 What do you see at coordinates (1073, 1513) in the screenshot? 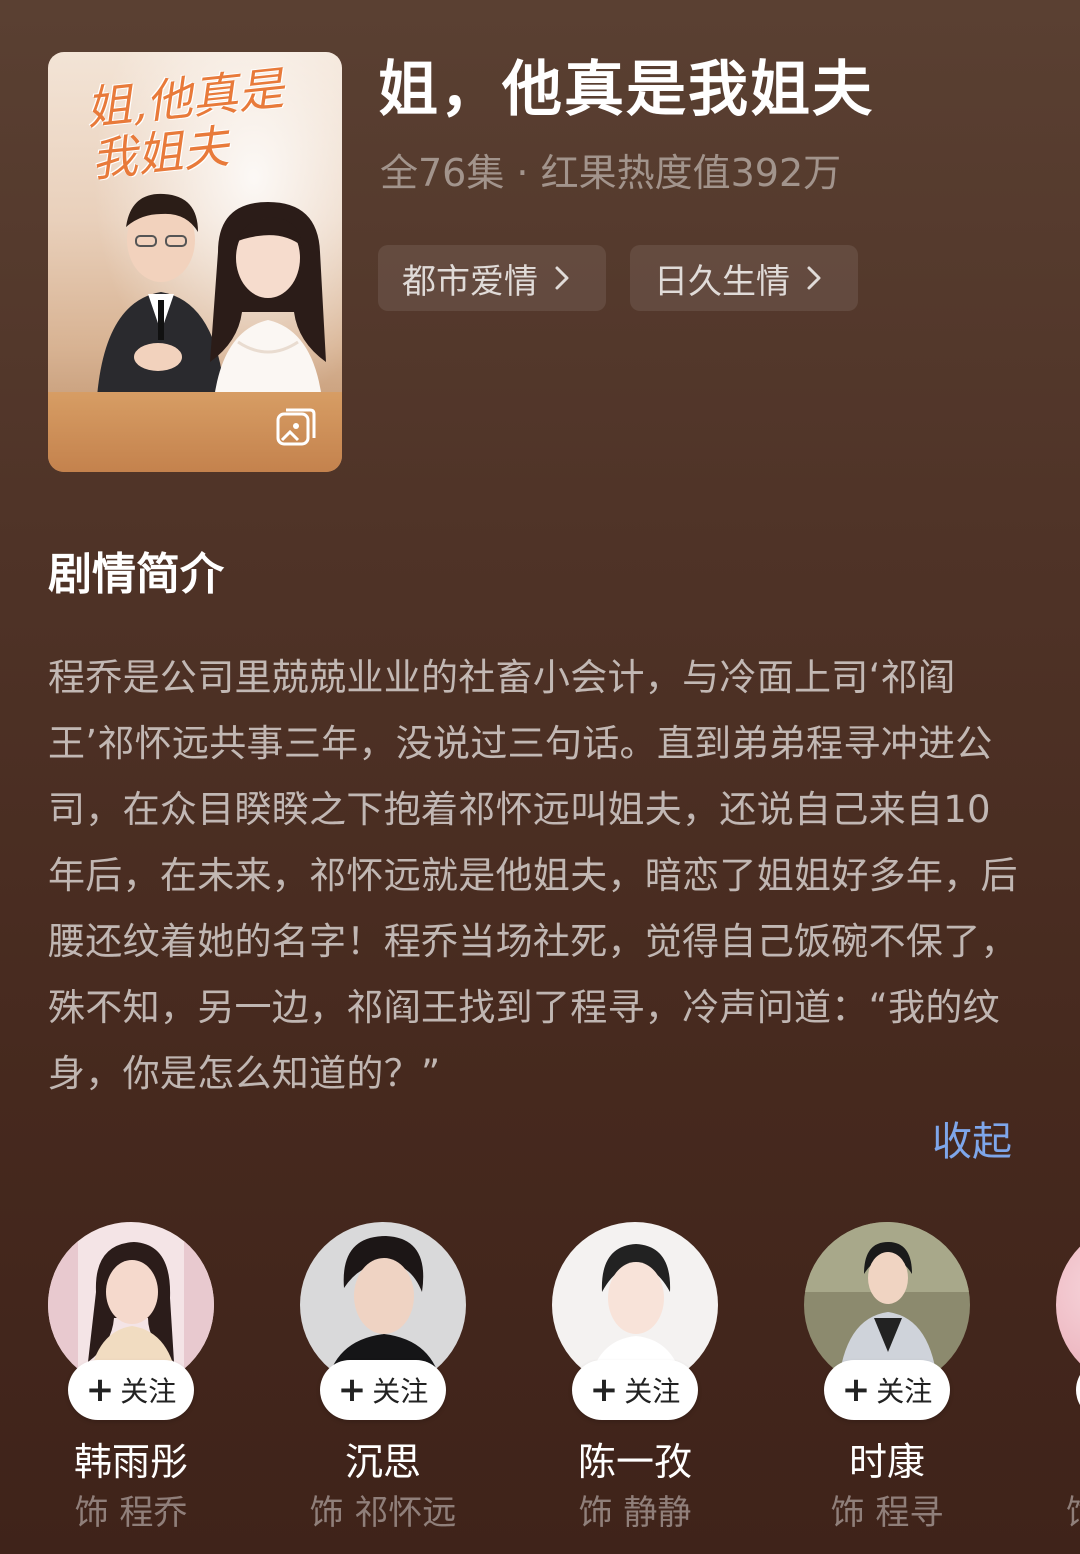
I see `cast-role: 饰` at bounding box center [1073, 1513].